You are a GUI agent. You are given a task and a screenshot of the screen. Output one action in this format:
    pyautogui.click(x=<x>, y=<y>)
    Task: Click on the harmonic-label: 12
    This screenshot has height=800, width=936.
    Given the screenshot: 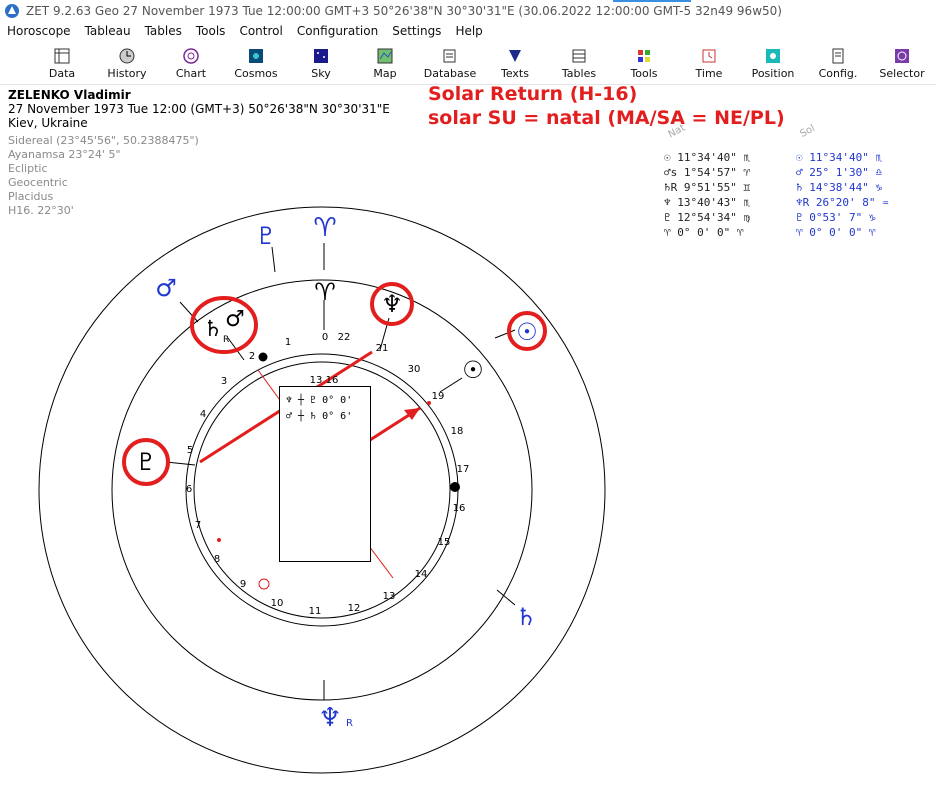 What is the action you would take?
    pyautogui.click(x=354, y=608)
    